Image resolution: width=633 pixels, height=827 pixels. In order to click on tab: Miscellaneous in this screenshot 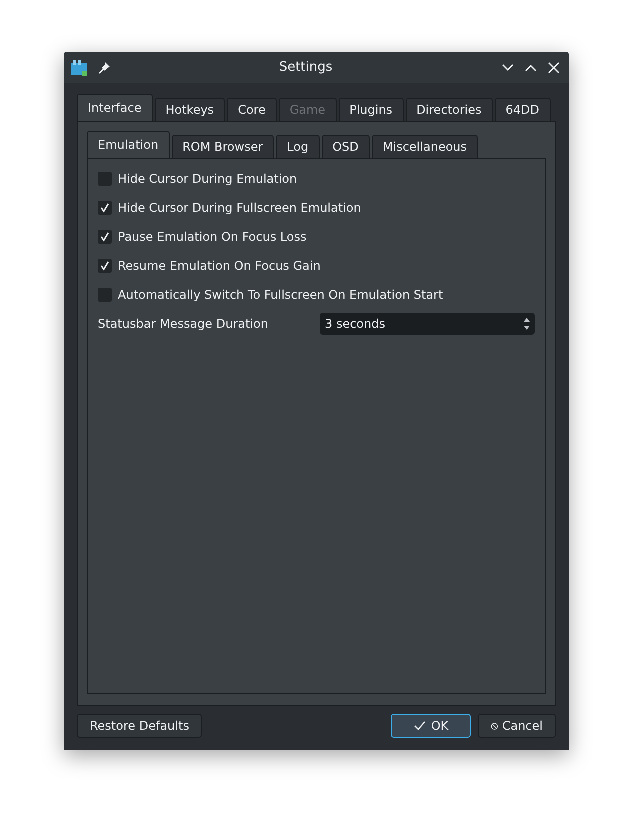, I will do `click(425, 146)`.